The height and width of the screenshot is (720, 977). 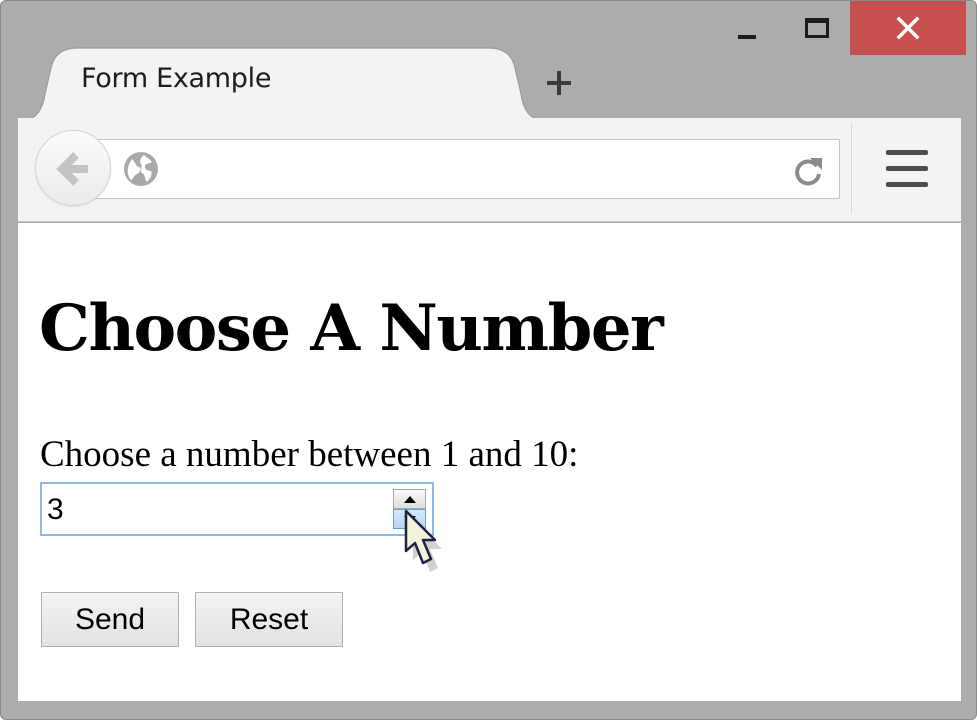 What do you see at coordinates (746, 28) in the screenshot?
I see `minimize-button` at bounding box center [746, 28].